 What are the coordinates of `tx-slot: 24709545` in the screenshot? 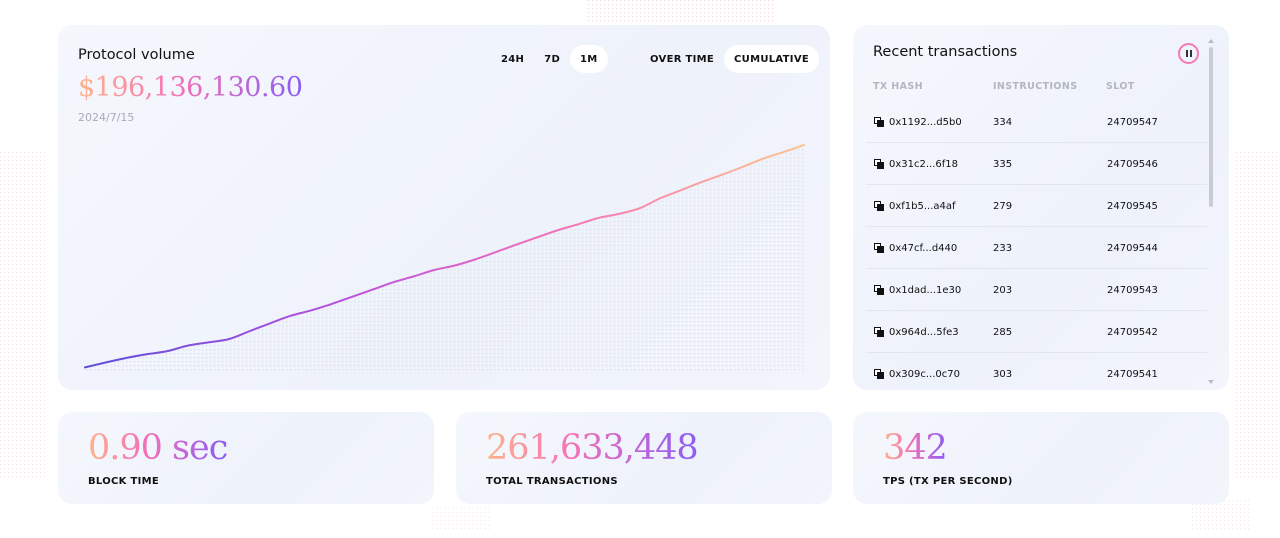 It's located at (1132, 206).